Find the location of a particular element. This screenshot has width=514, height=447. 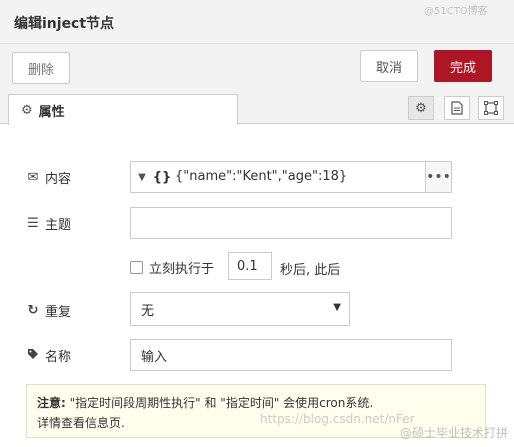

payload-label: ✉ 内容 is located at coordinates (48, 177).